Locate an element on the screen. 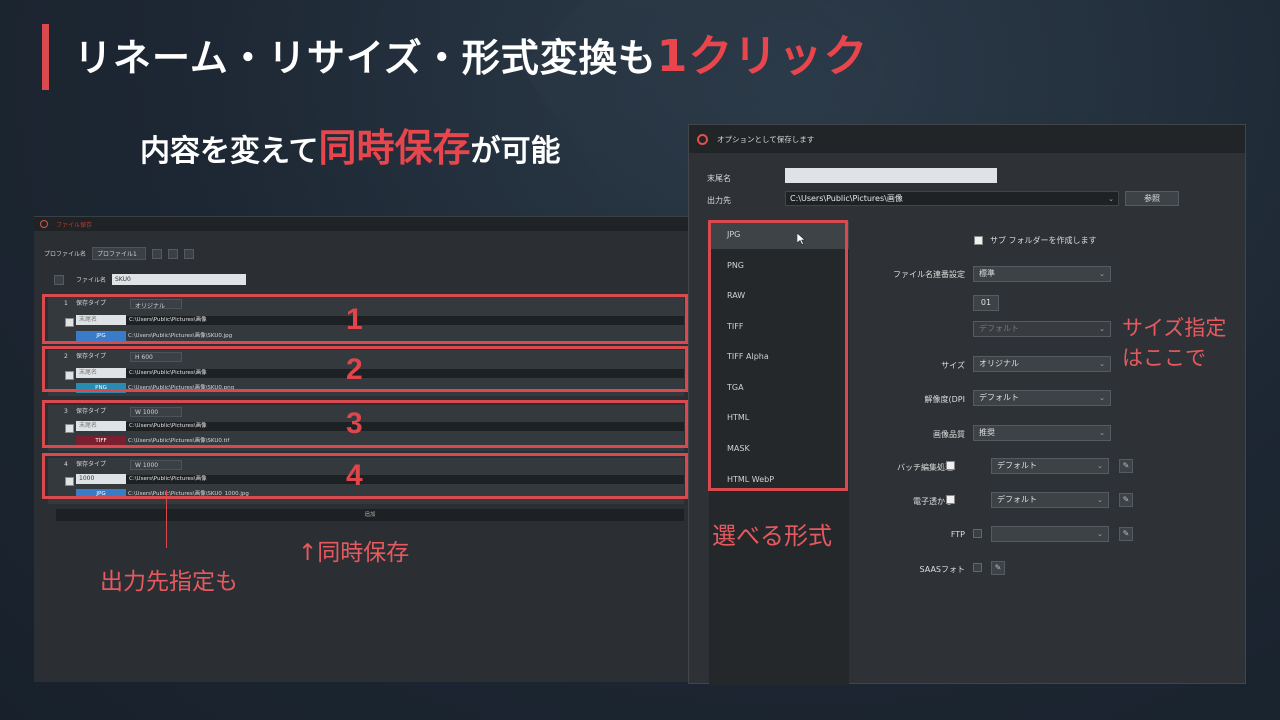 Image resolution: width=1280 pixels, height=720 pixels. delete-profile-icon is located at coordinates (189, 253).